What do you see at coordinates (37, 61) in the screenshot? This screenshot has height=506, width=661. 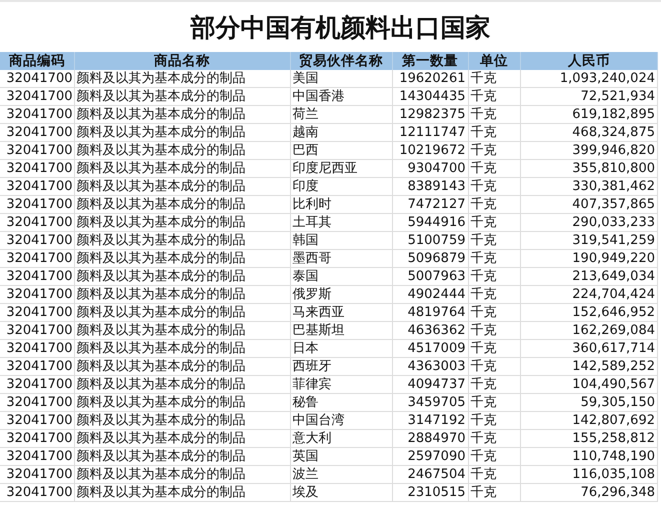 I see `column-header: 商品编码` at bounding box center [37, 61].